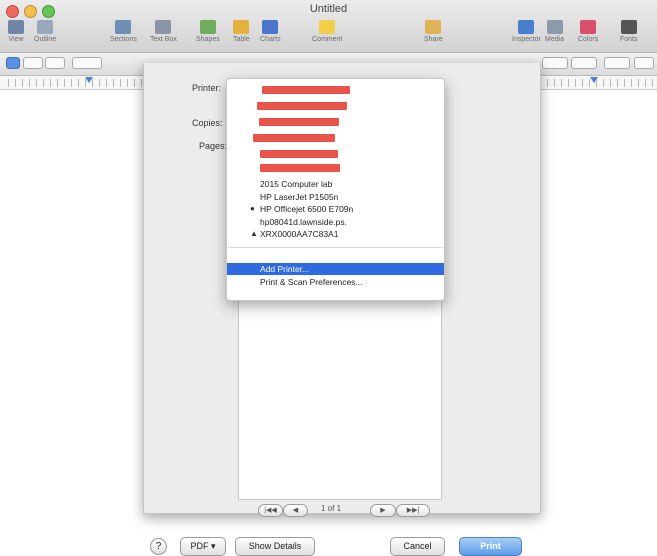 Image resolution: width=657 pixels, height=556 pixels. Describe the element at coordinates (163, 39) in the screenshot. I see `toolbar-label: Text Box` at that location.